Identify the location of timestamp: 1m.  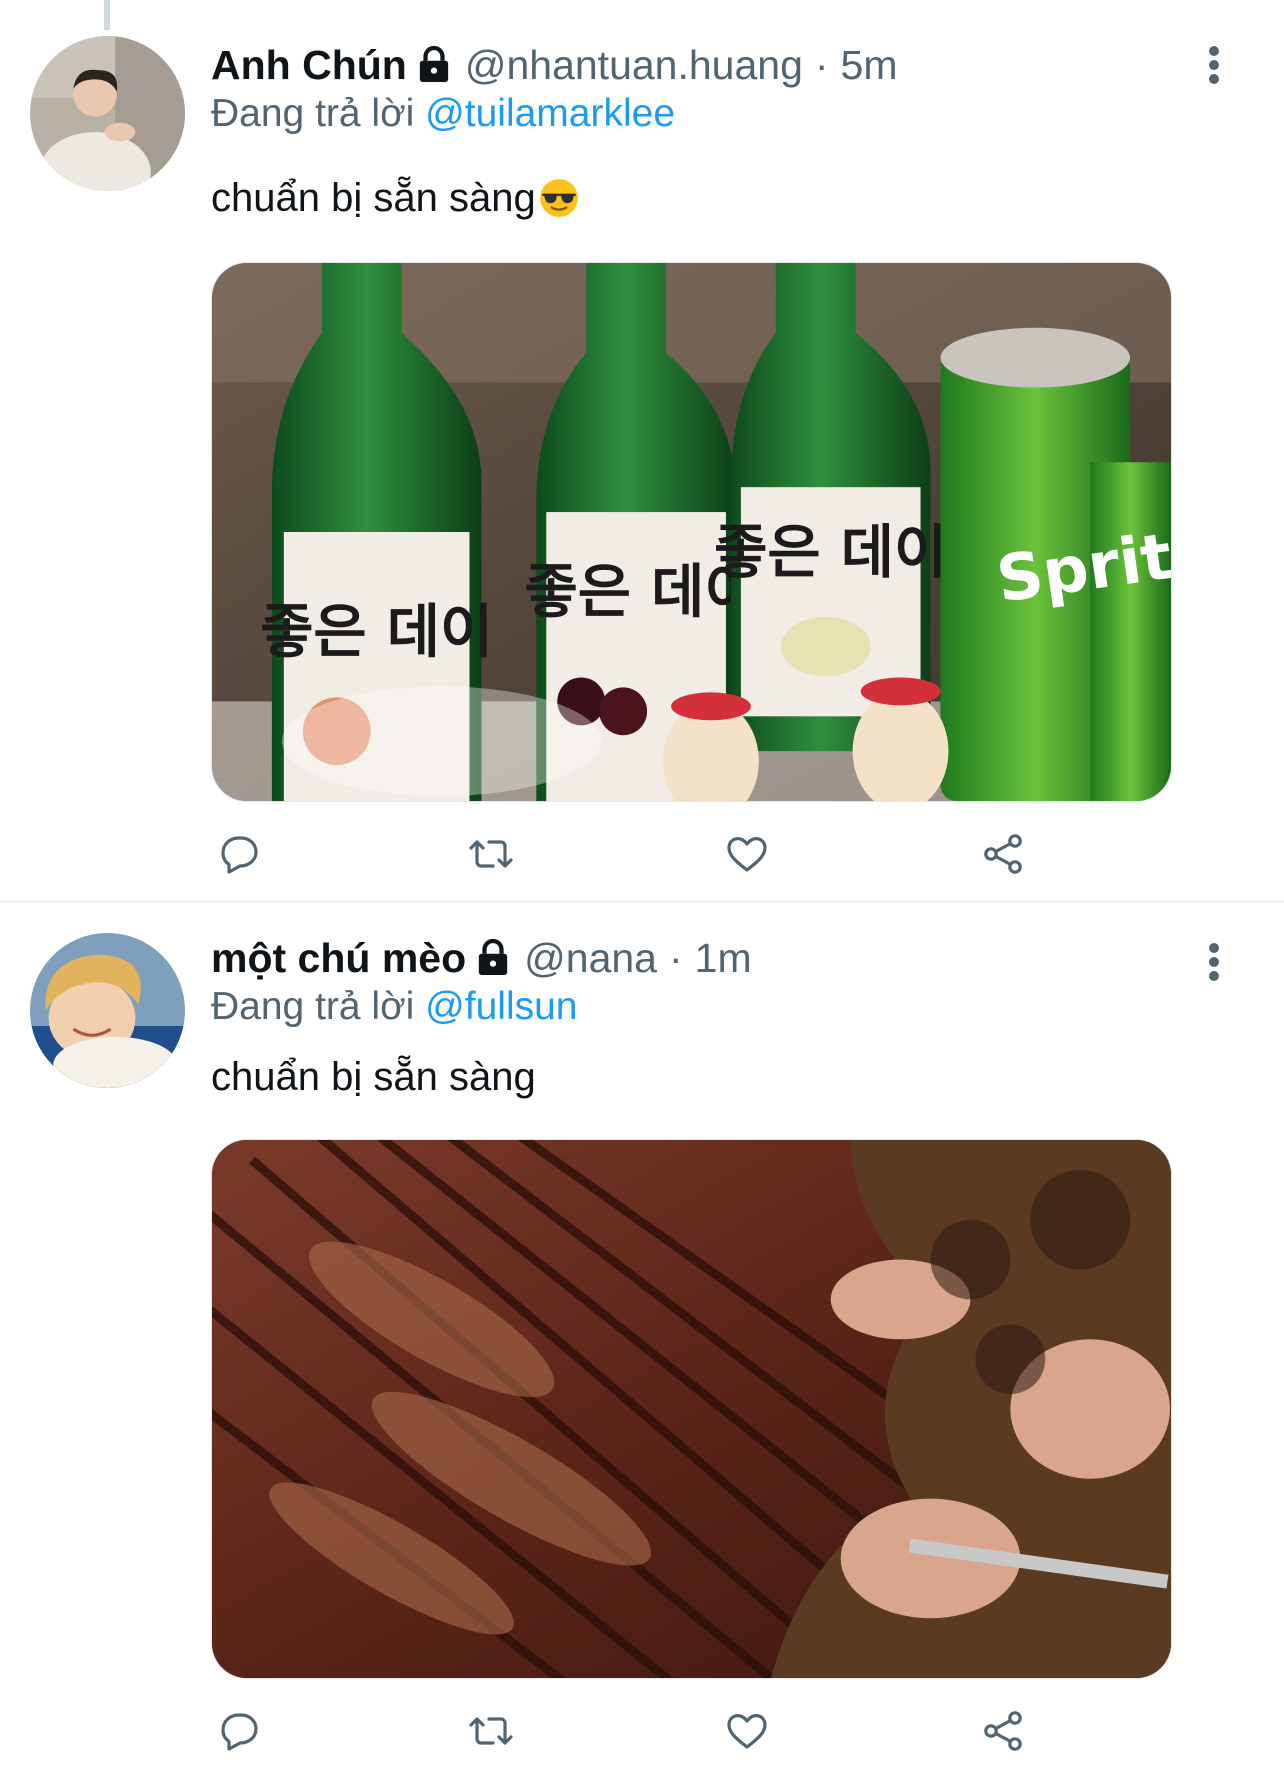
(723, 958).